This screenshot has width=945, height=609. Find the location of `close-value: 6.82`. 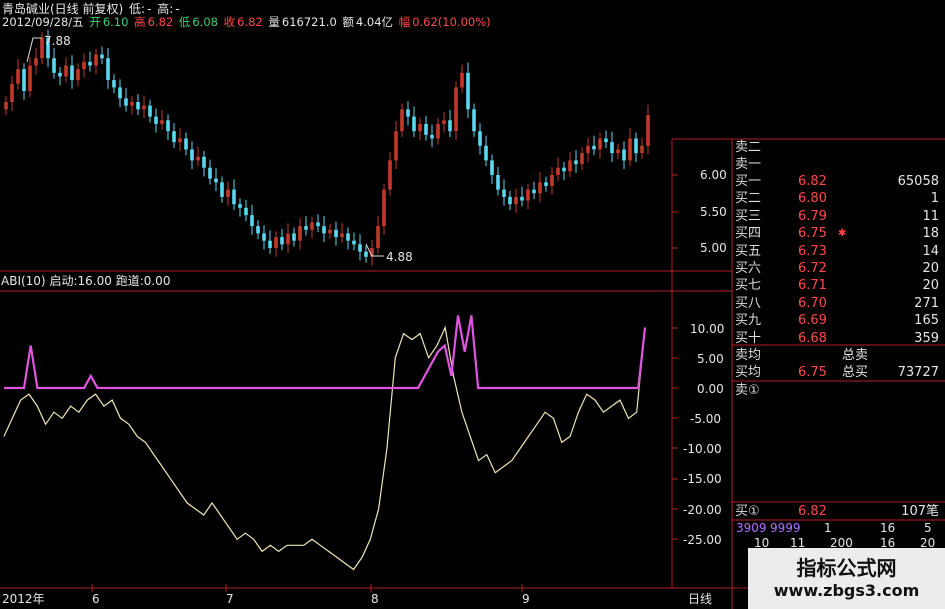

close-value: 6.82 is located at coordinates (250, 22).